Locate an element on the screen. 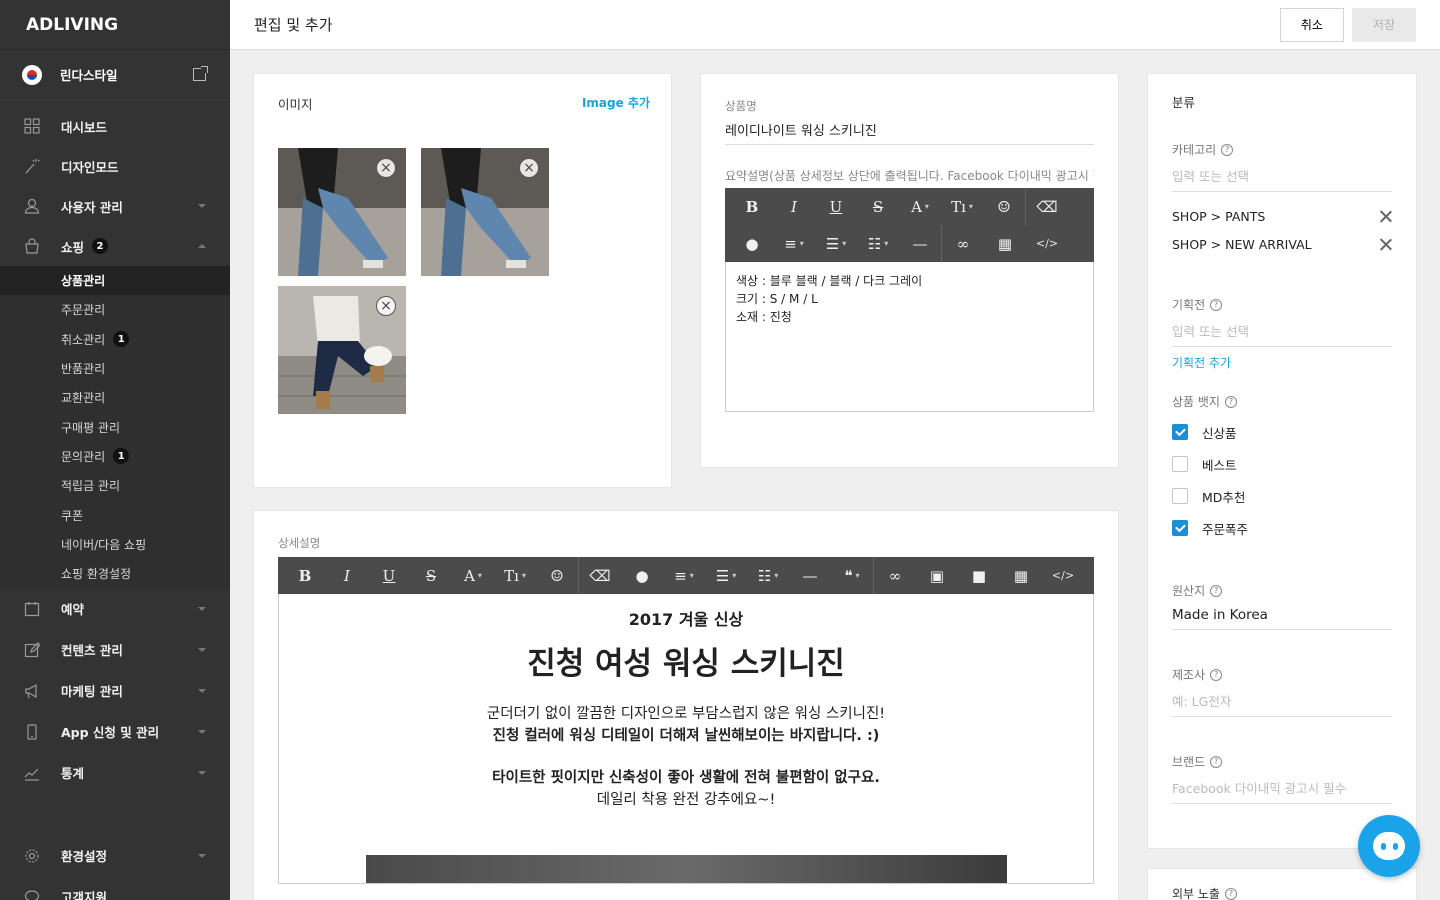 The height and width of the screenshot is (900, 1440). maker-input: 예: LG전자 is located at coordinates (1282, 700).